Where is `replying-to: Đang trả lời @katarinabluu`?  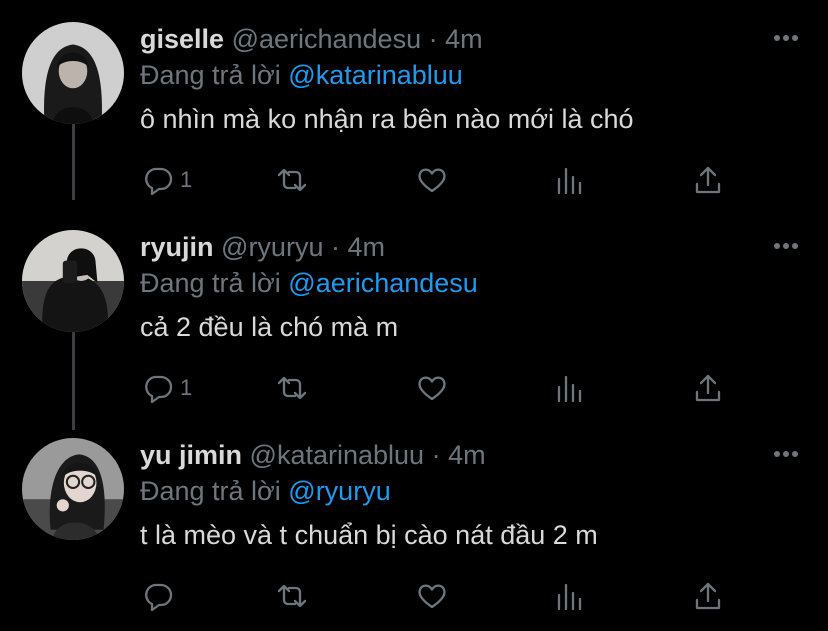 replying-to: Đang trả lời @katarinabluu is located at coordinates (301, 75).